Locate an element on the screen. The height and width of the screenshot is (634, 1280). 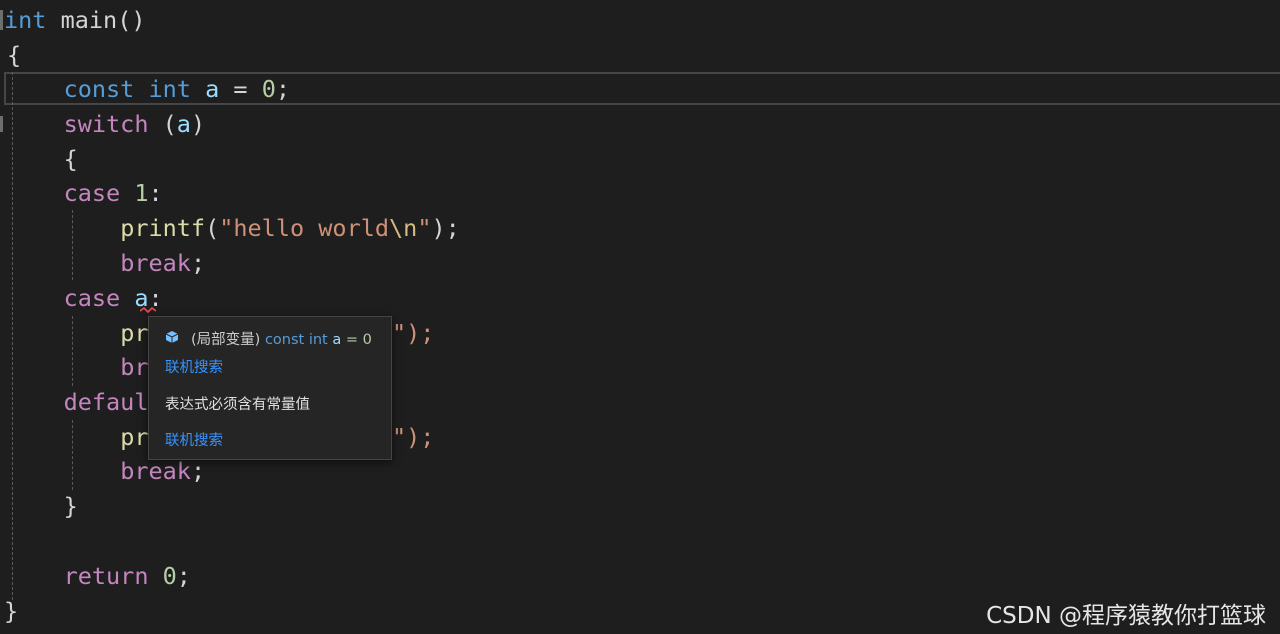
keyword-break-partial: br is located at coordinates (134, 367).